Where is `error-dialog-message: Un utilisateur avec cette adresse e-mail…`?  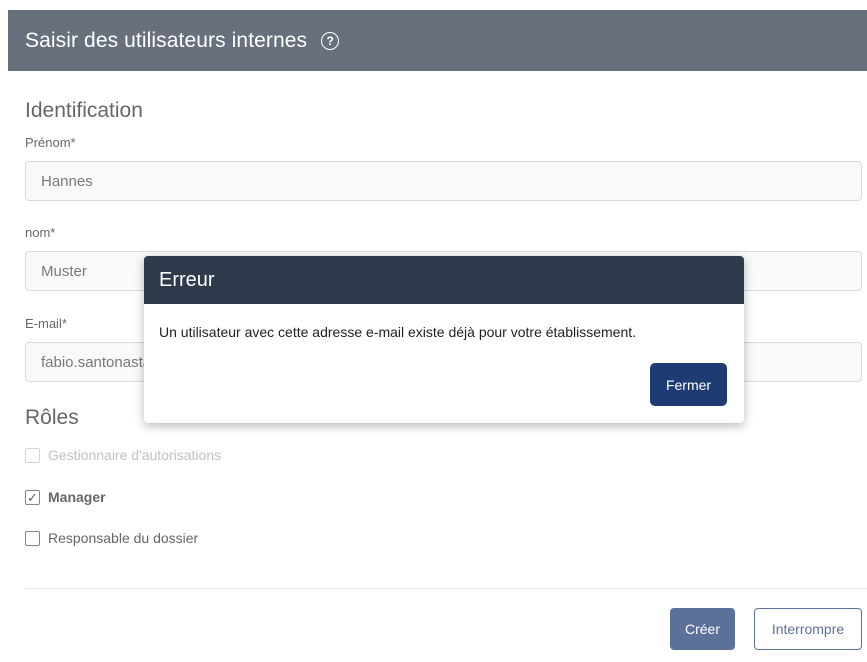
error-dialog-message: Un utilisateur avec cette adresse e-mail… is located at coordinates (398, 332).